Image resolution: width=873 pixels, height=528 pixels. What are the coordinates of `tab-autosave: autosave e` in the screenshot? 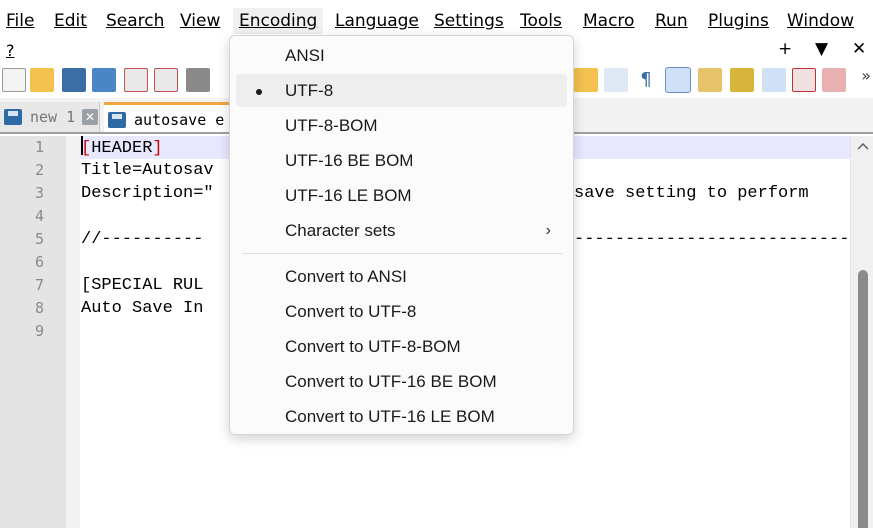 It's located at (169, 117).